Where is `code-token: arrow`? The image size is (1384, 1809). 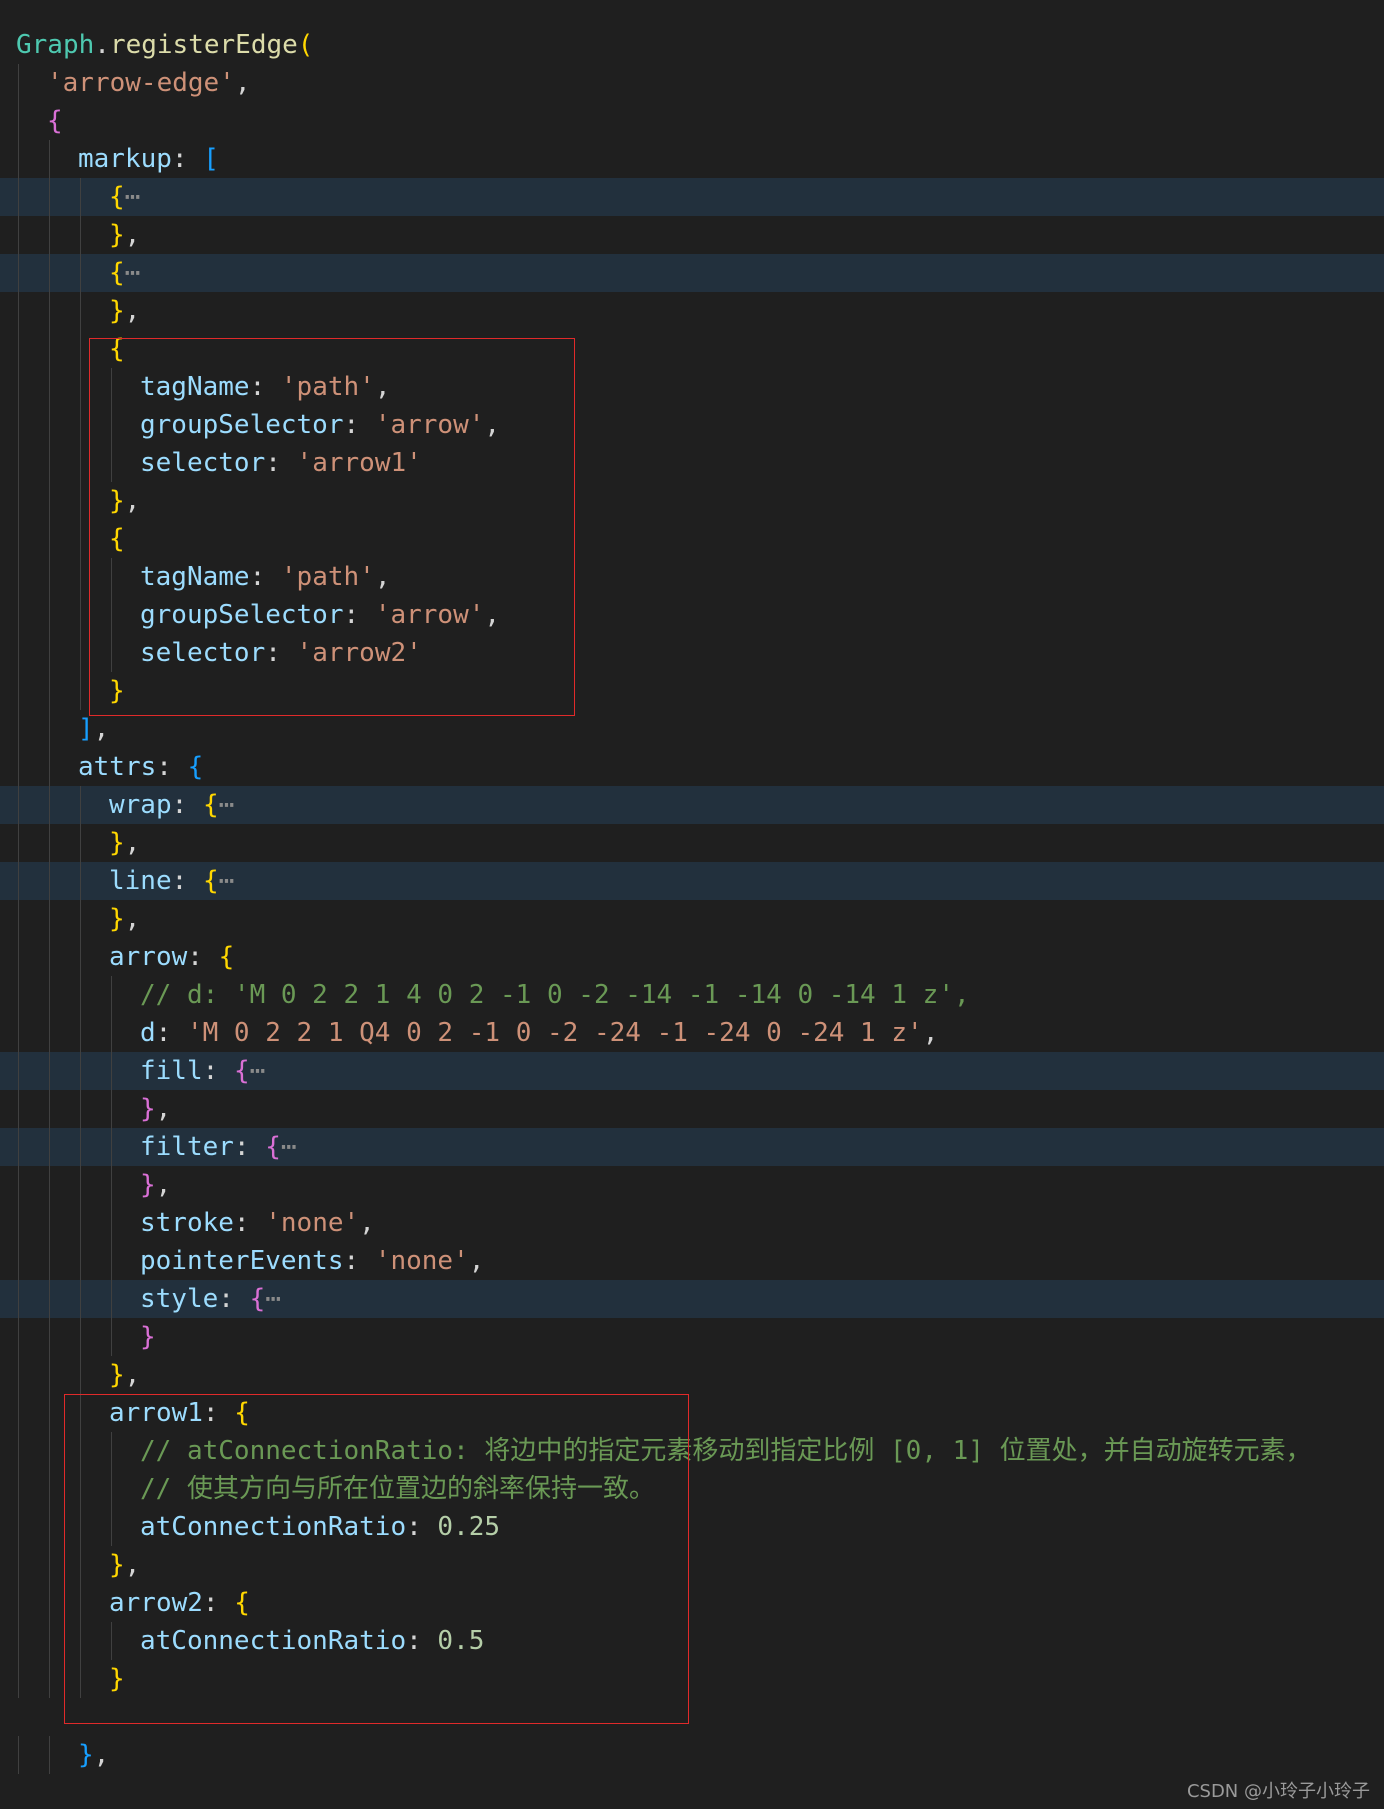 code-token: arrow is located at coordinates (148, 957).